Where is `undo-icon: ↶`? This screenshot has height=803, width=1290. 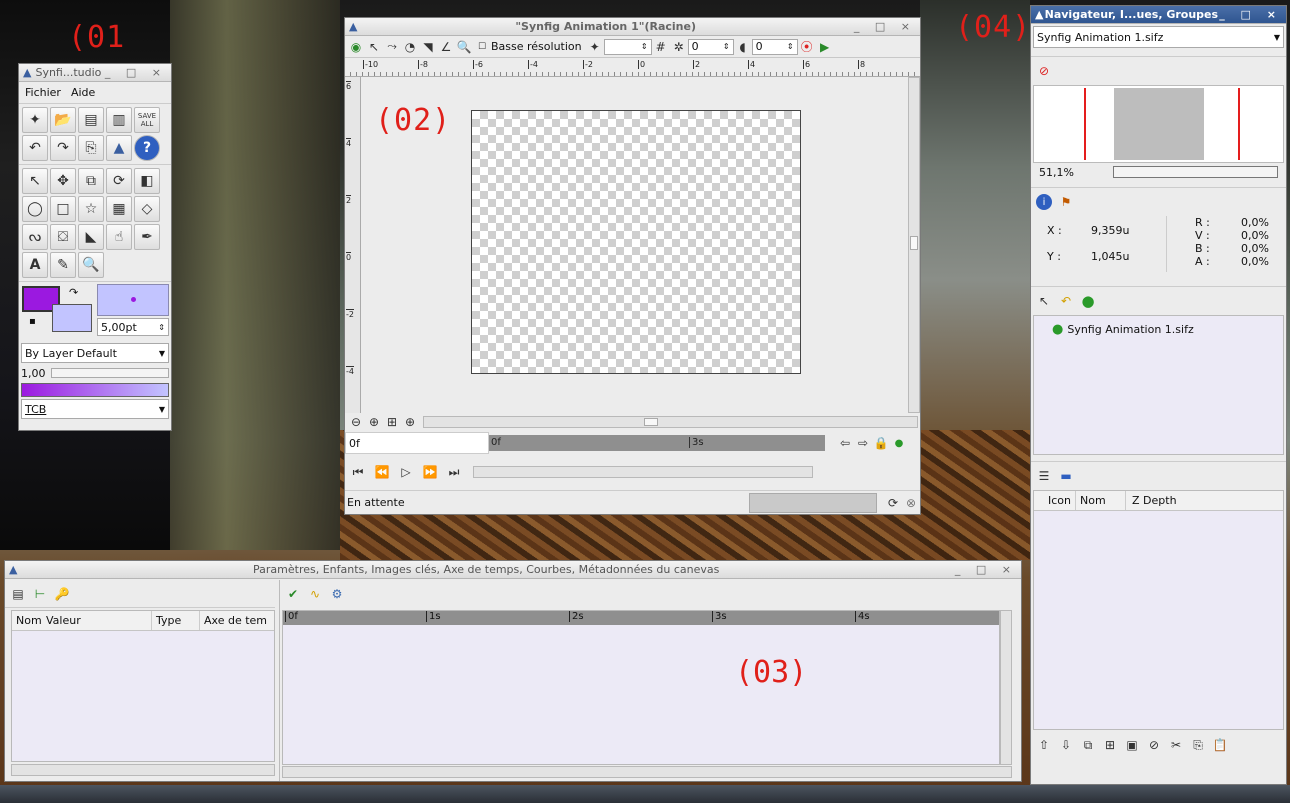
undo-icon: ↶ is located at coordinates (35, 148).